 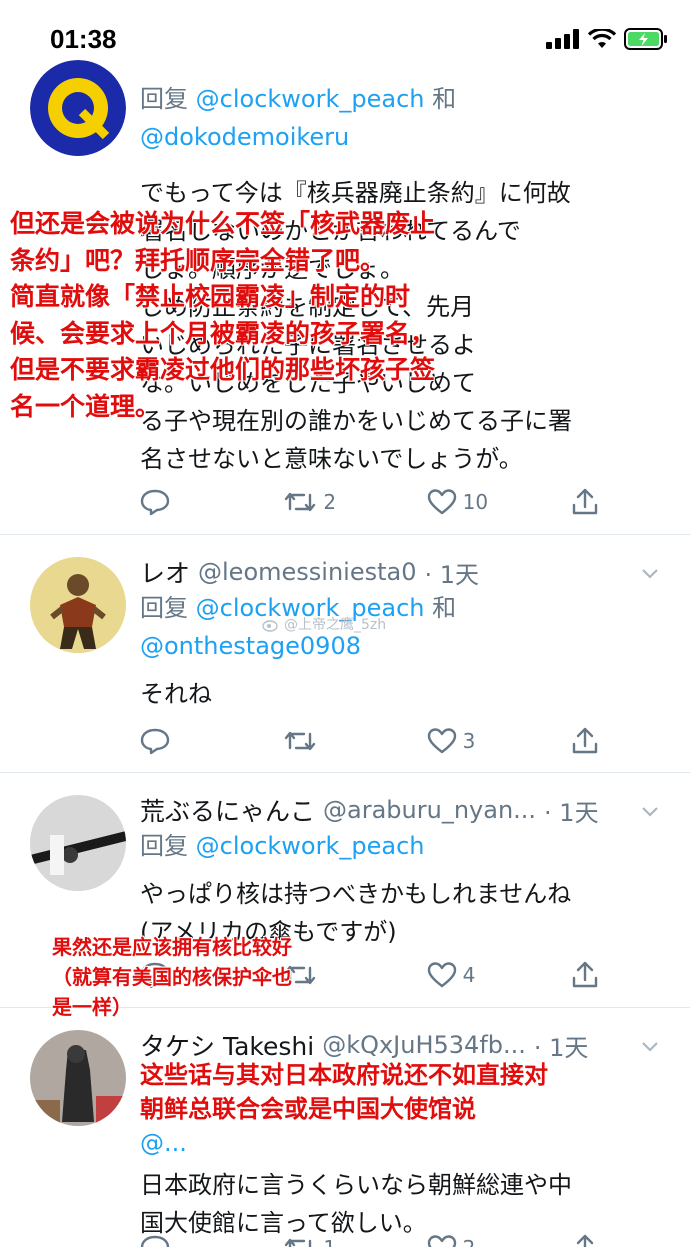 I want to click on retweet-button: 1, so click(x=333, y=1241).